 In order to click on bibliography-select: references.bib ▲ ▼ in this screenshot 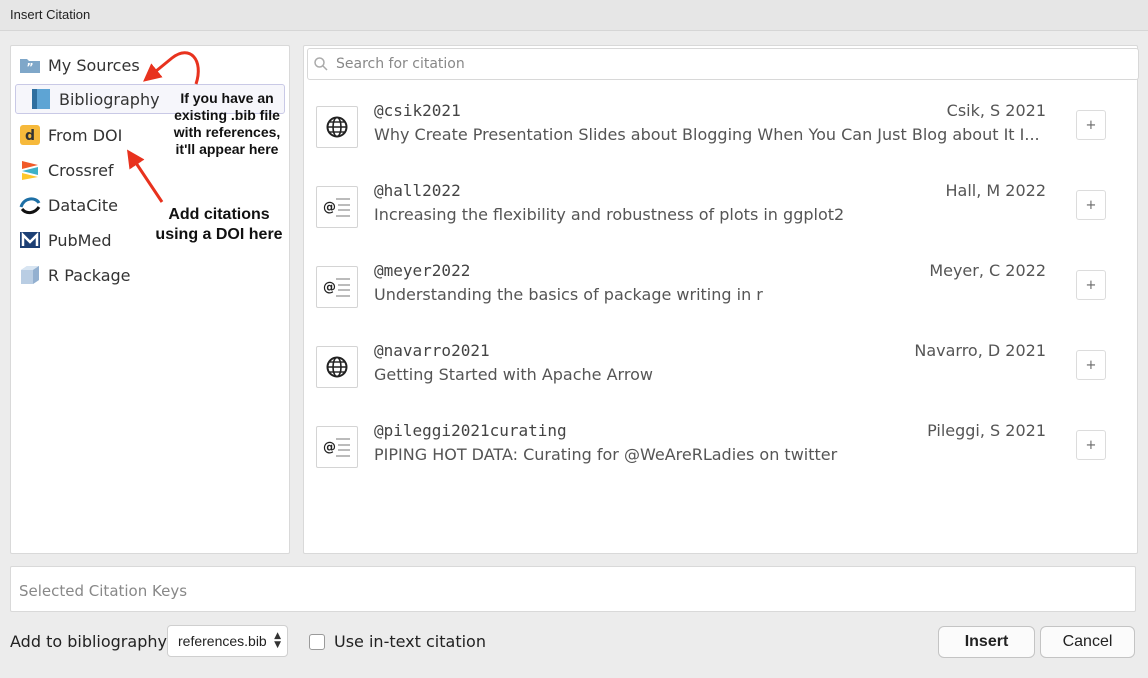, I will do `click(227, 641)`.